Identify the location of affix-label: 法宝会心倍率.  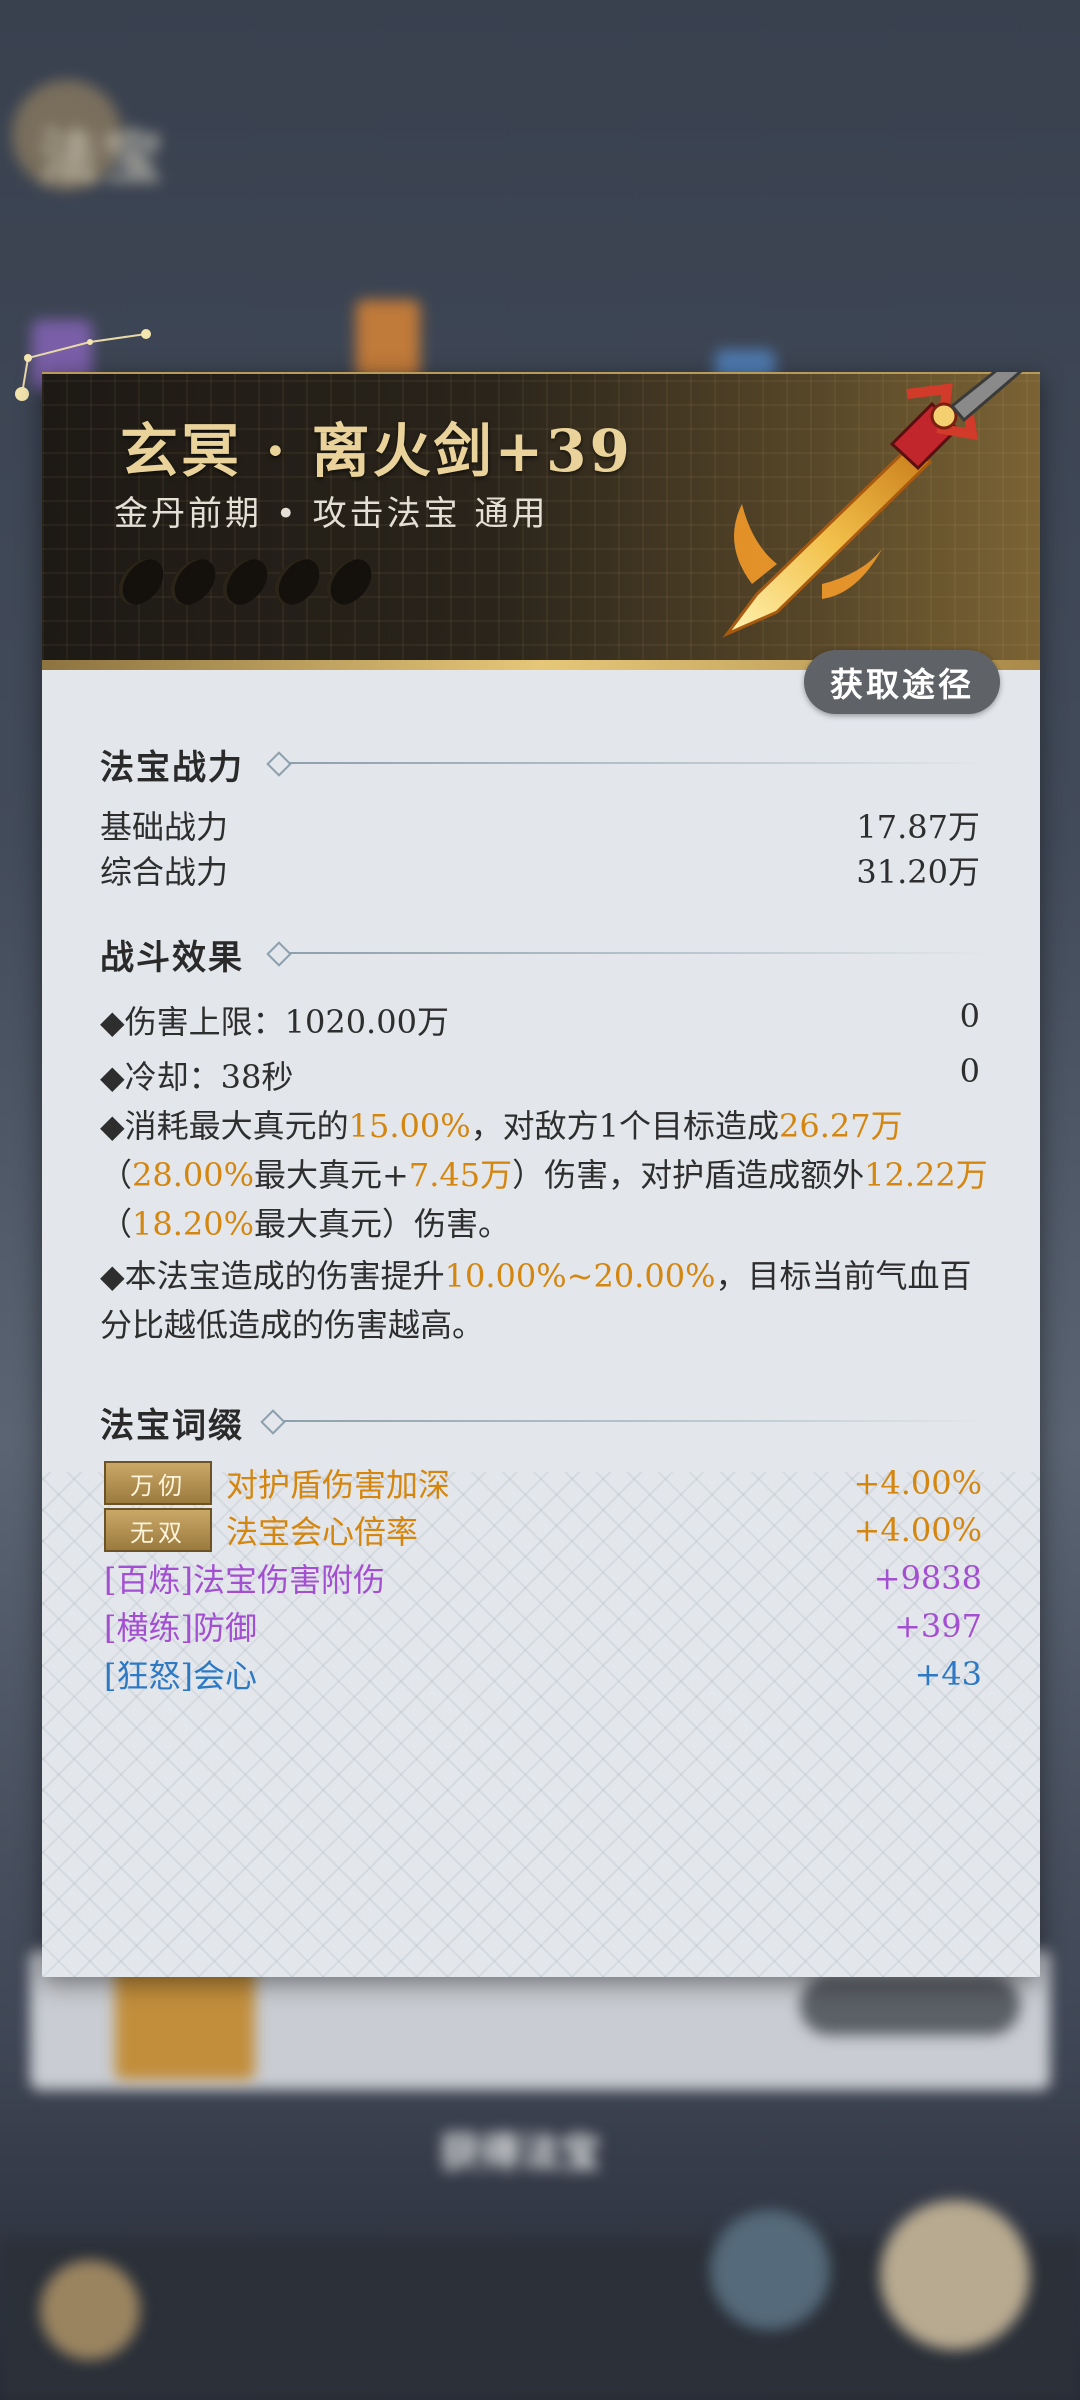
(322, 1532).